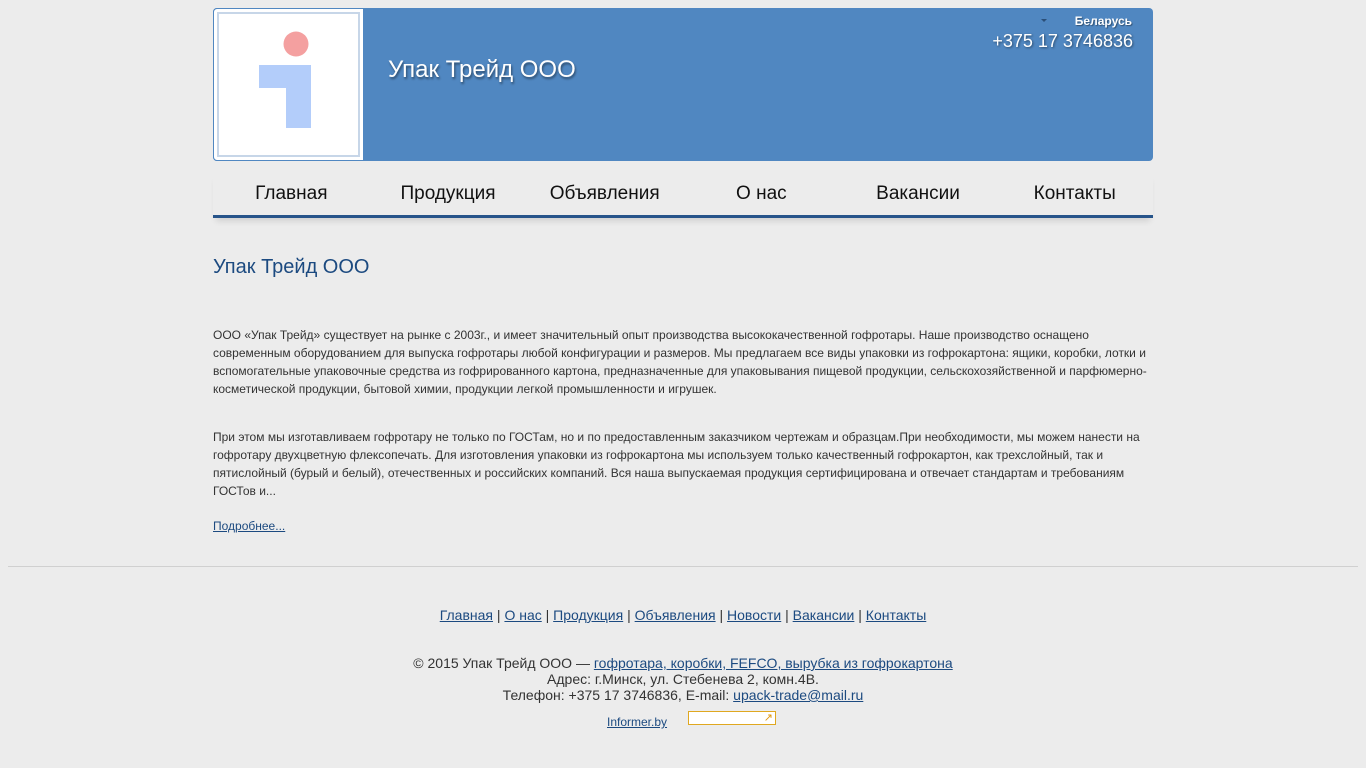 Image resolution: width=1366 pixels, height=768 pixels. Describe the element at coordinates (1103, 21) in the screenshot. I see `region-selector: Беларусь` at that location.